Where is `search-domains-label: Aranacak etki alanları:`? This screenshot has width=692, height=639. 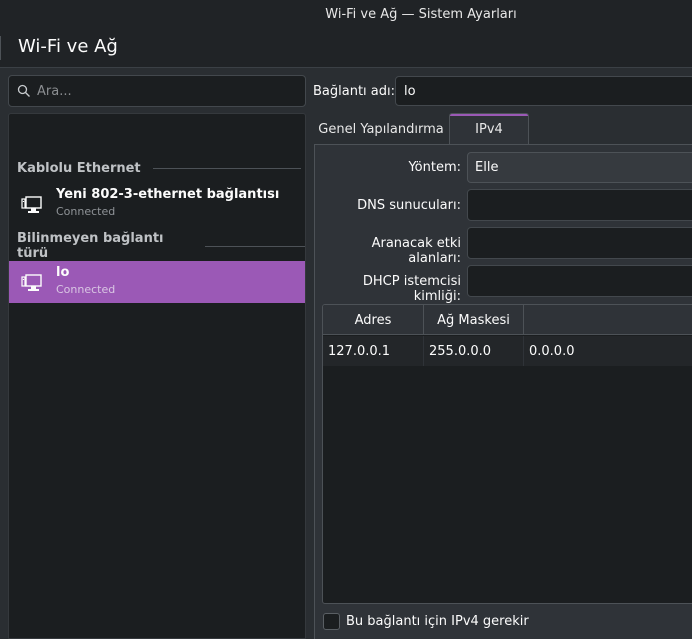
search-domains-label: Aranacak etki alanları: is located at coordinates (416, 251).